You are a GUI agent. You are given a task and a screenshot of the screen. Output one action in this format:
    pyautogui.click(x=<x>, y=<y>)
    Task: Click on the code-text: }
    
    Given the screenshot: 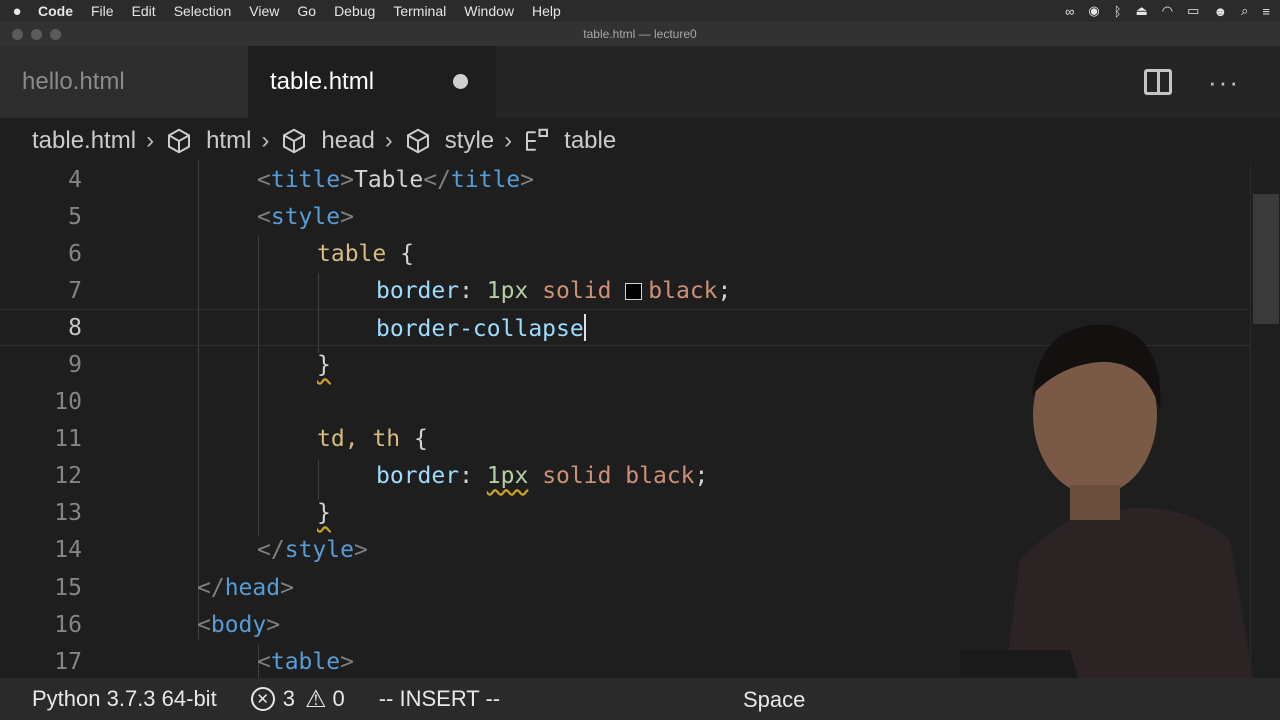 What is the action you would take?
    pyautogui.click(x=324, y=512)
    